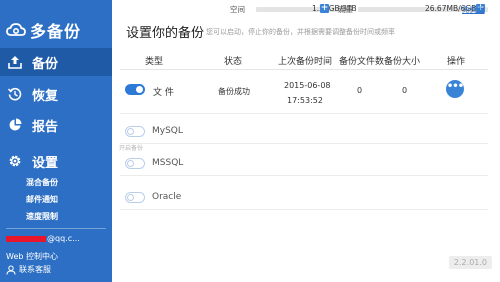  Describe the element at coordinates (15, 94) in the screenshot. I see `history-icon` at that location.